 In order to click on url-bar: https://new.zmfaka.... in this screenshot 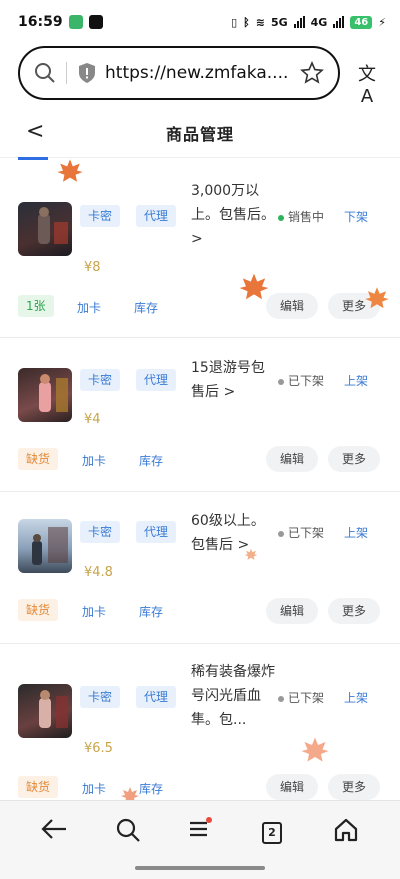, I will do `click(179, 73)`.